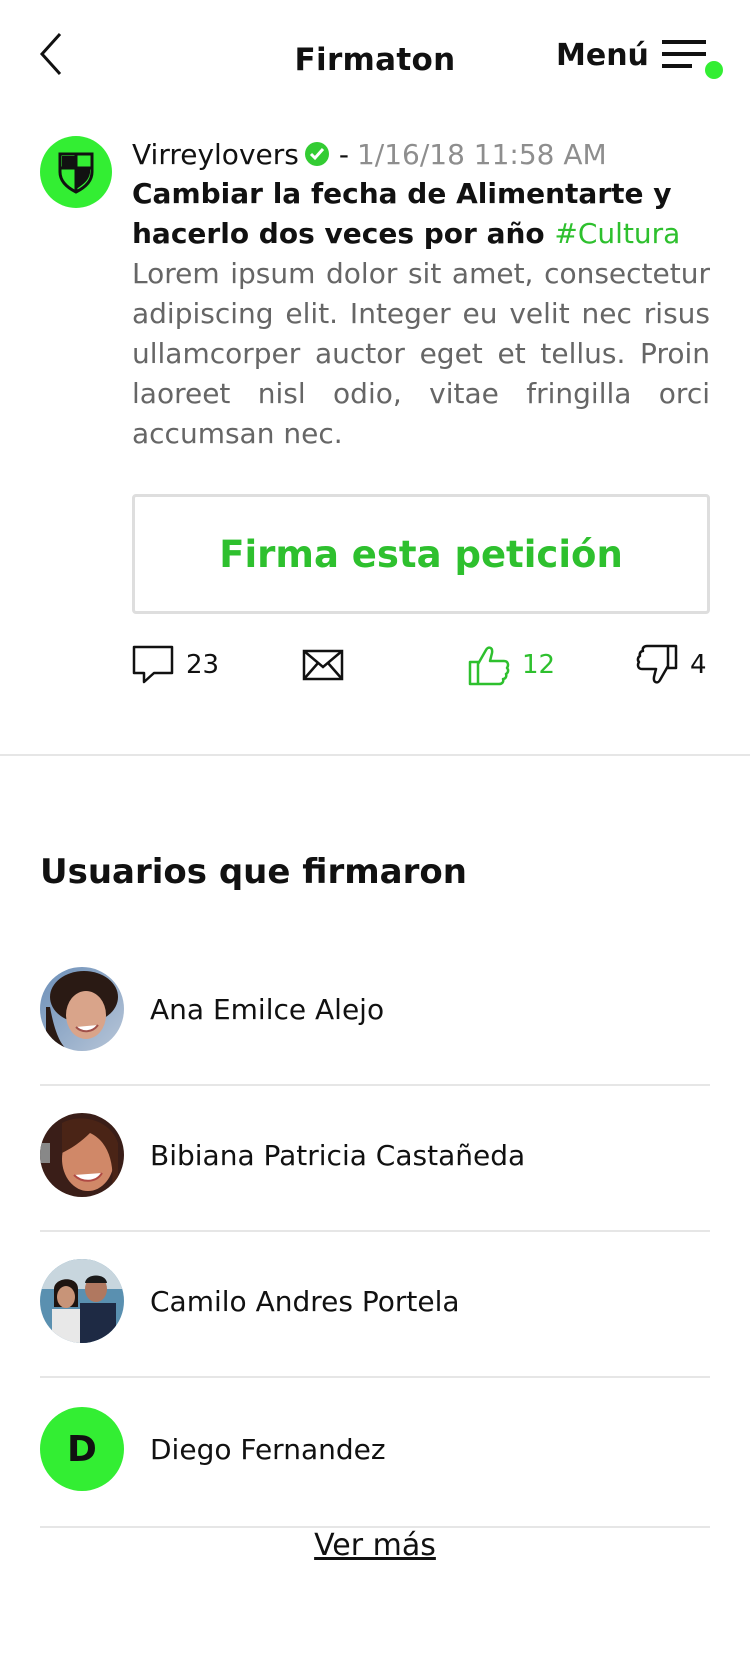 The height and width of the screenshot is (1660, 750). I want to click on signer-row: D Diego Fernandez, so click(375, 1453).